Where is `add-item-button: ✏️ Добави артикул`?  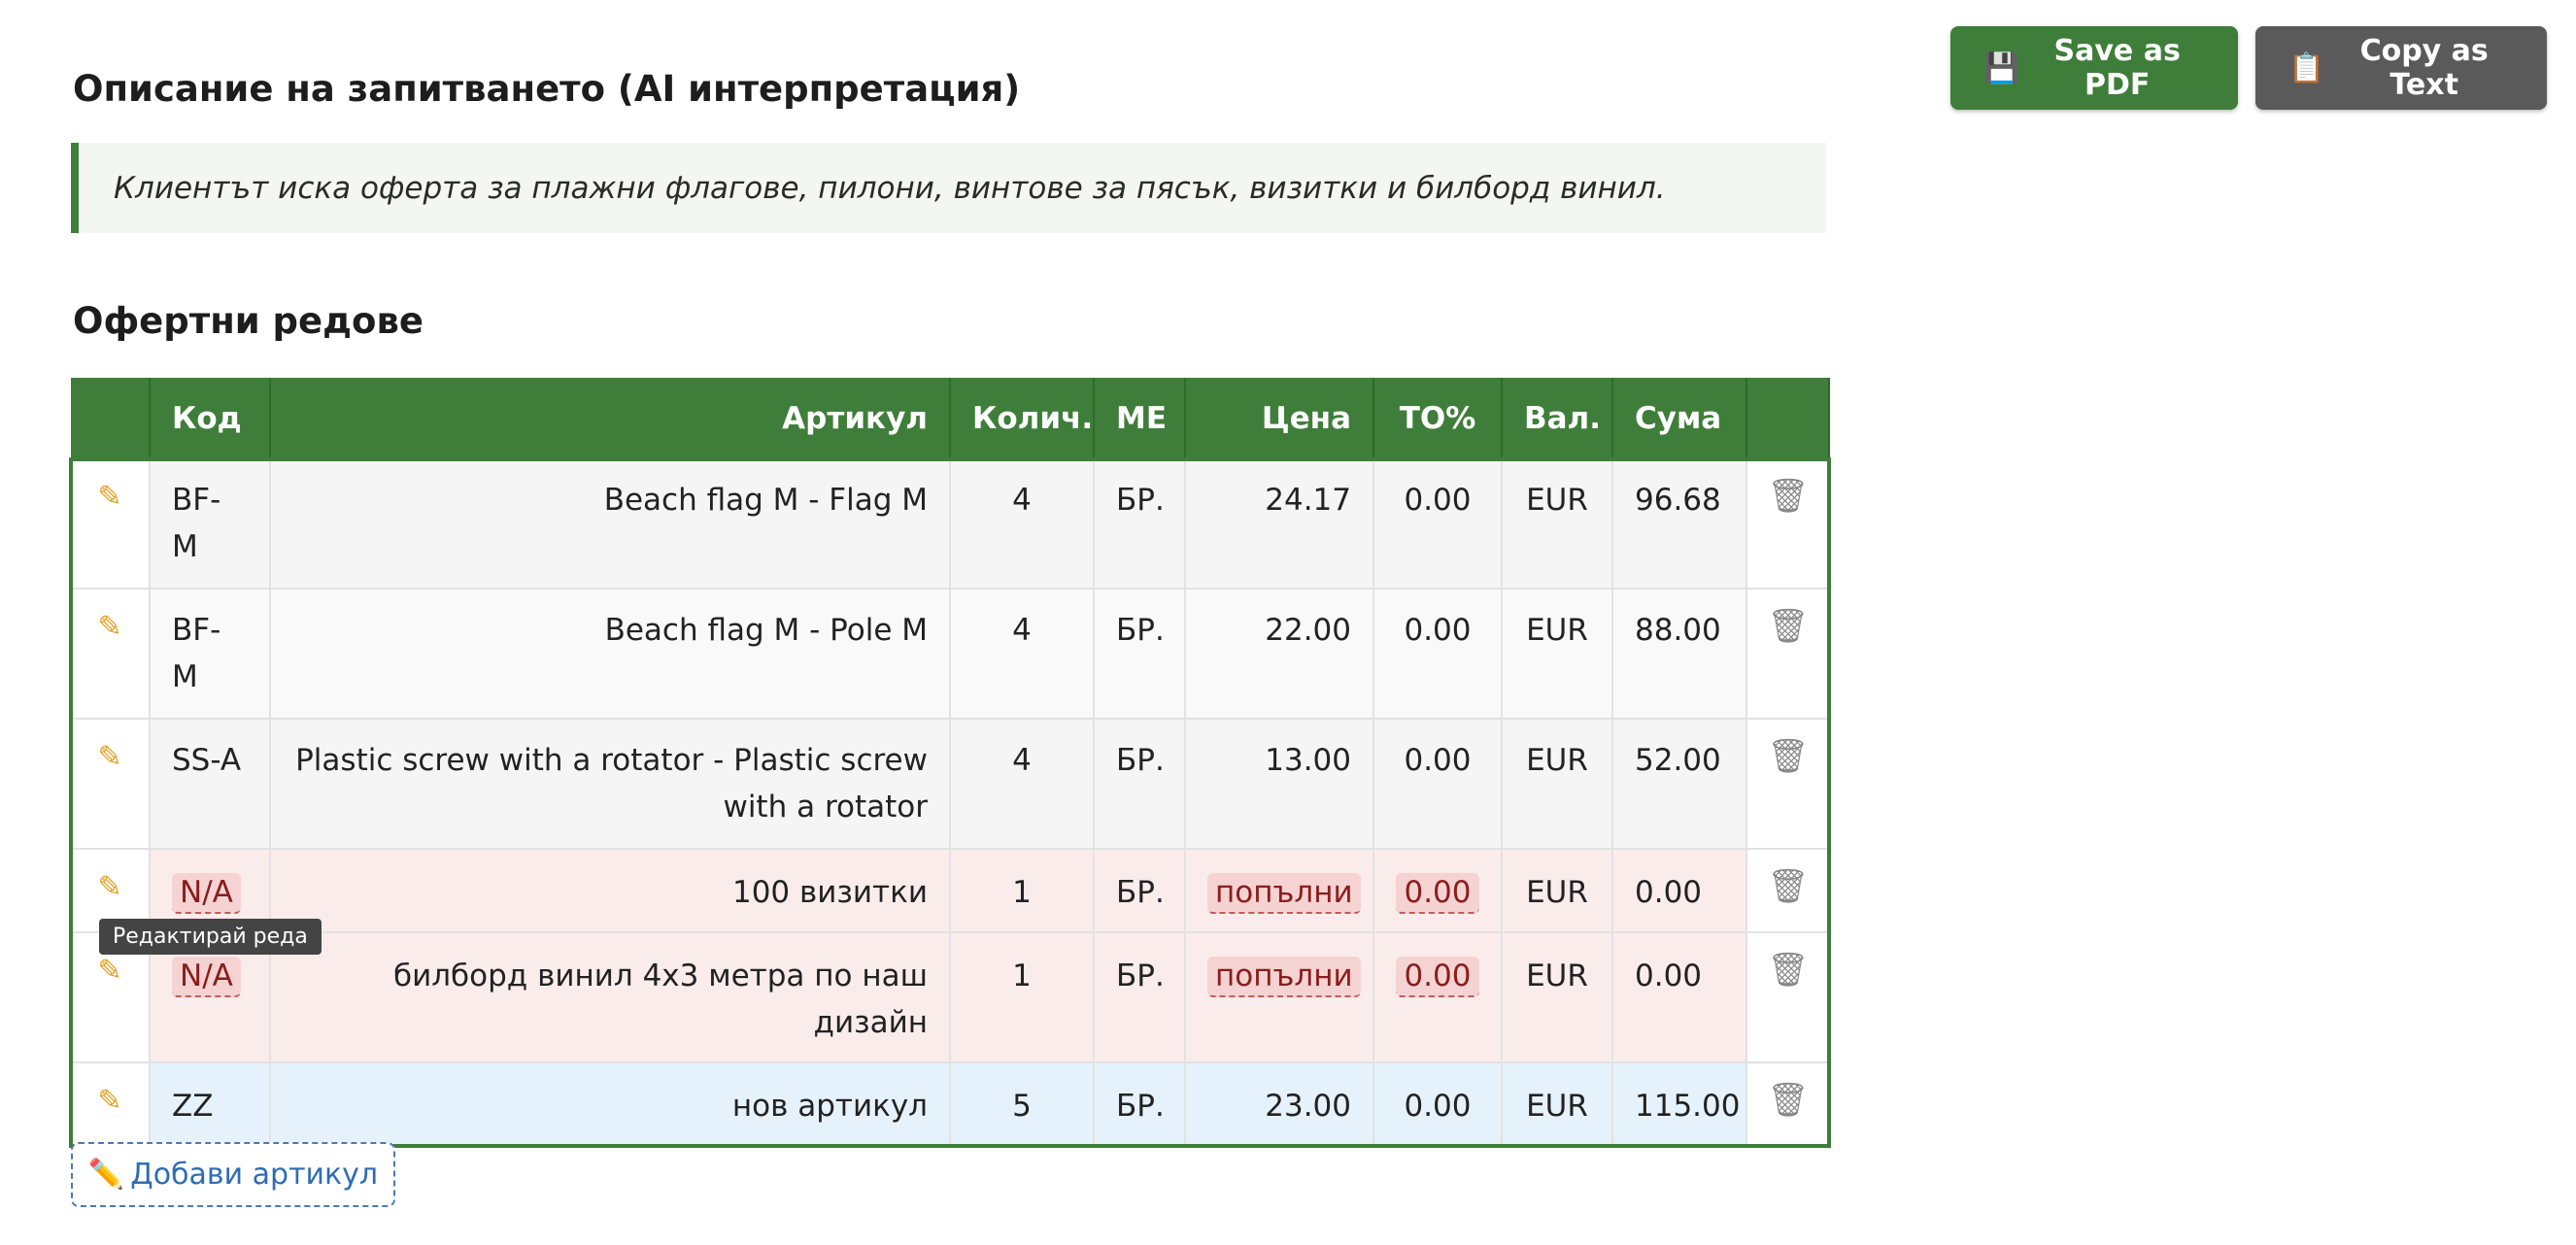 add-item-button: ✏️ Добави артикул is located at coordinates (233, 1174).